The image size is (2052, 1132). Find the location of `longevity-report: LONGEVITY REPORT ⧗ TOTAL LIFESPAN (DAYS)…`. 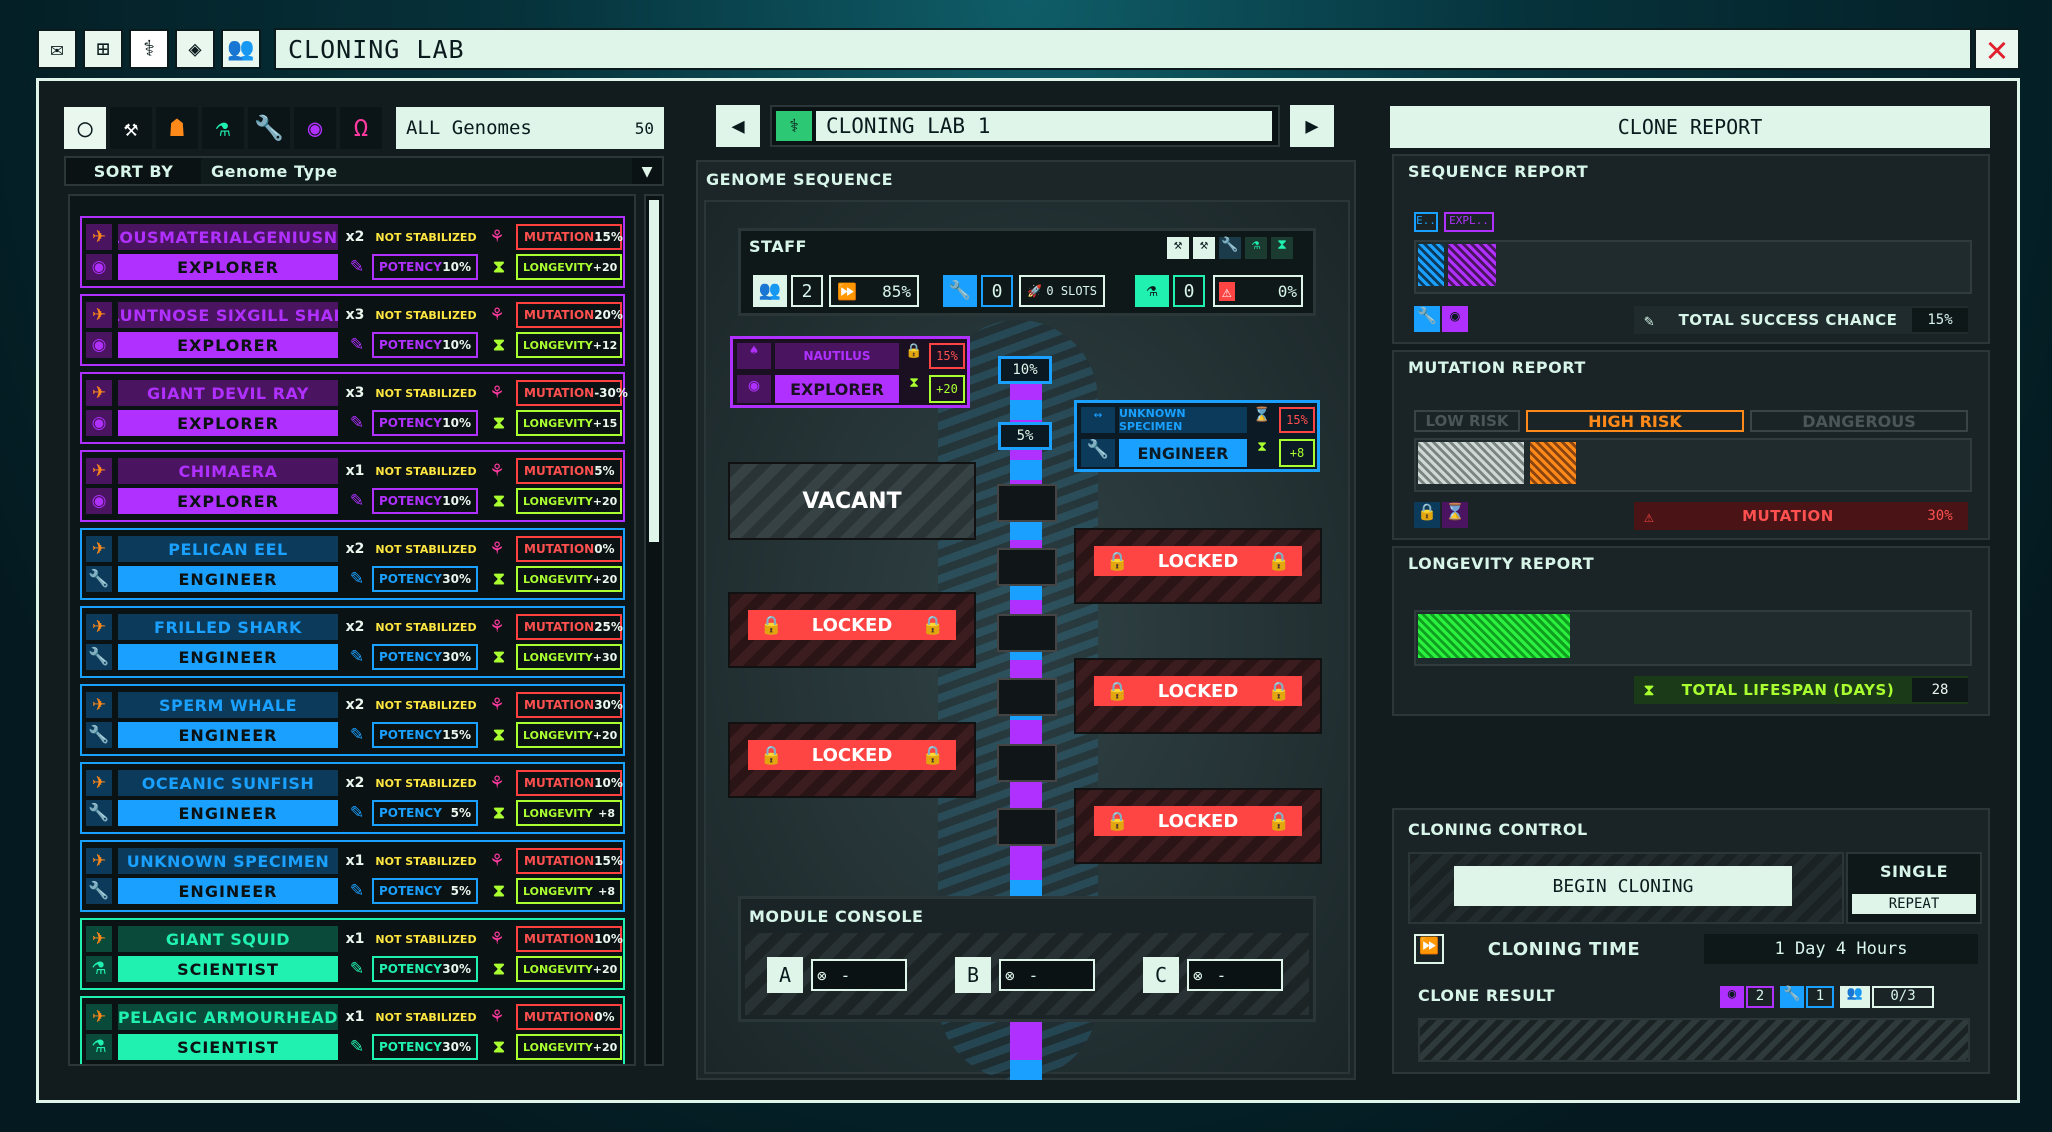

longevity-report: LONGEVITY REPORT ⧗ TOTAL LIFESPAN (DAYS)… is located at coordinates (1691, 631).